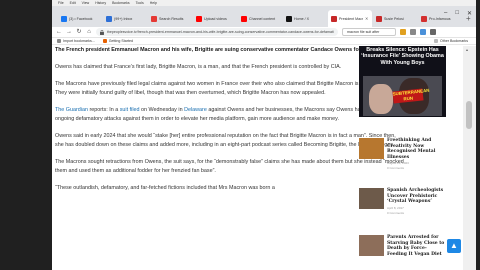 The width and height of the screenshot is (480, 270). Describe the element at coordinates (59, 32) in the screenshot. I see `back-button: ←` at that location.